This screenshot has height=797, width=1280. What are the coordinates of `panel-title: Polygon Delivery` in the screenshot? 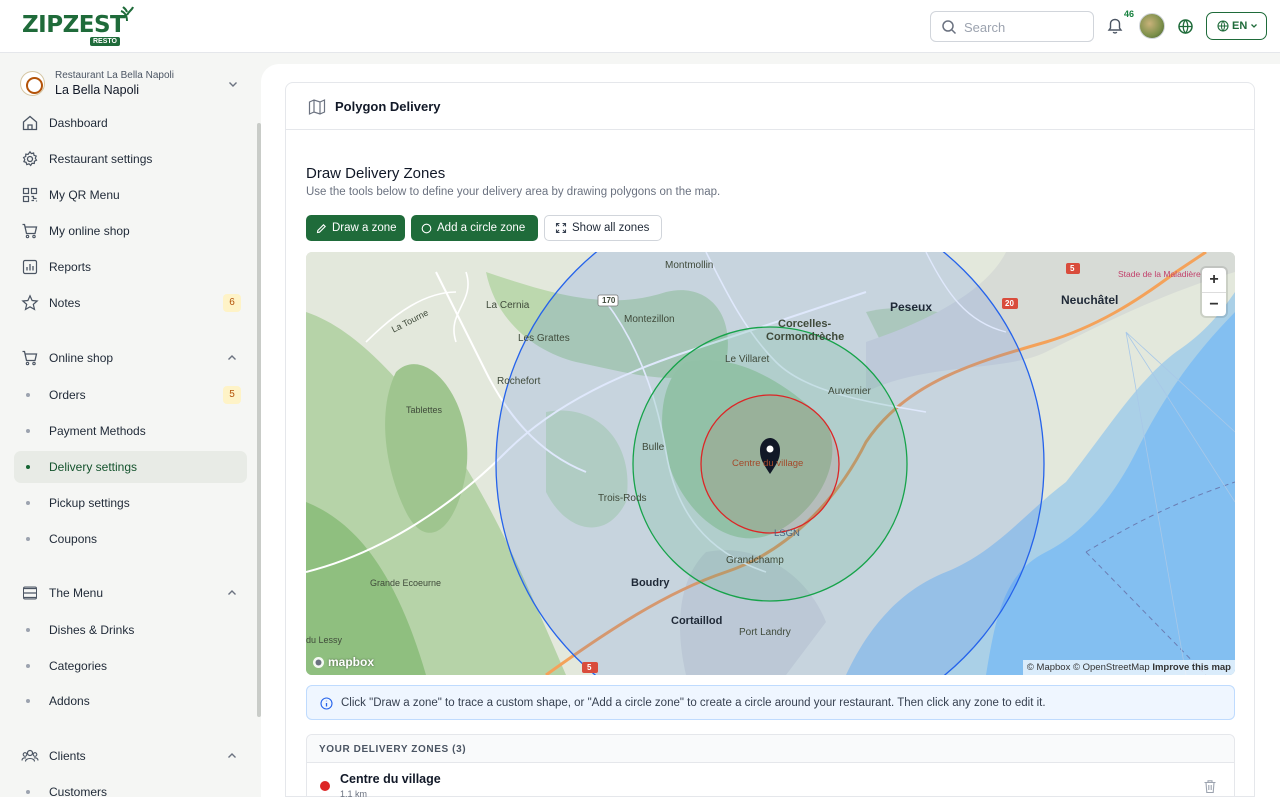 It's located at (388, 106).